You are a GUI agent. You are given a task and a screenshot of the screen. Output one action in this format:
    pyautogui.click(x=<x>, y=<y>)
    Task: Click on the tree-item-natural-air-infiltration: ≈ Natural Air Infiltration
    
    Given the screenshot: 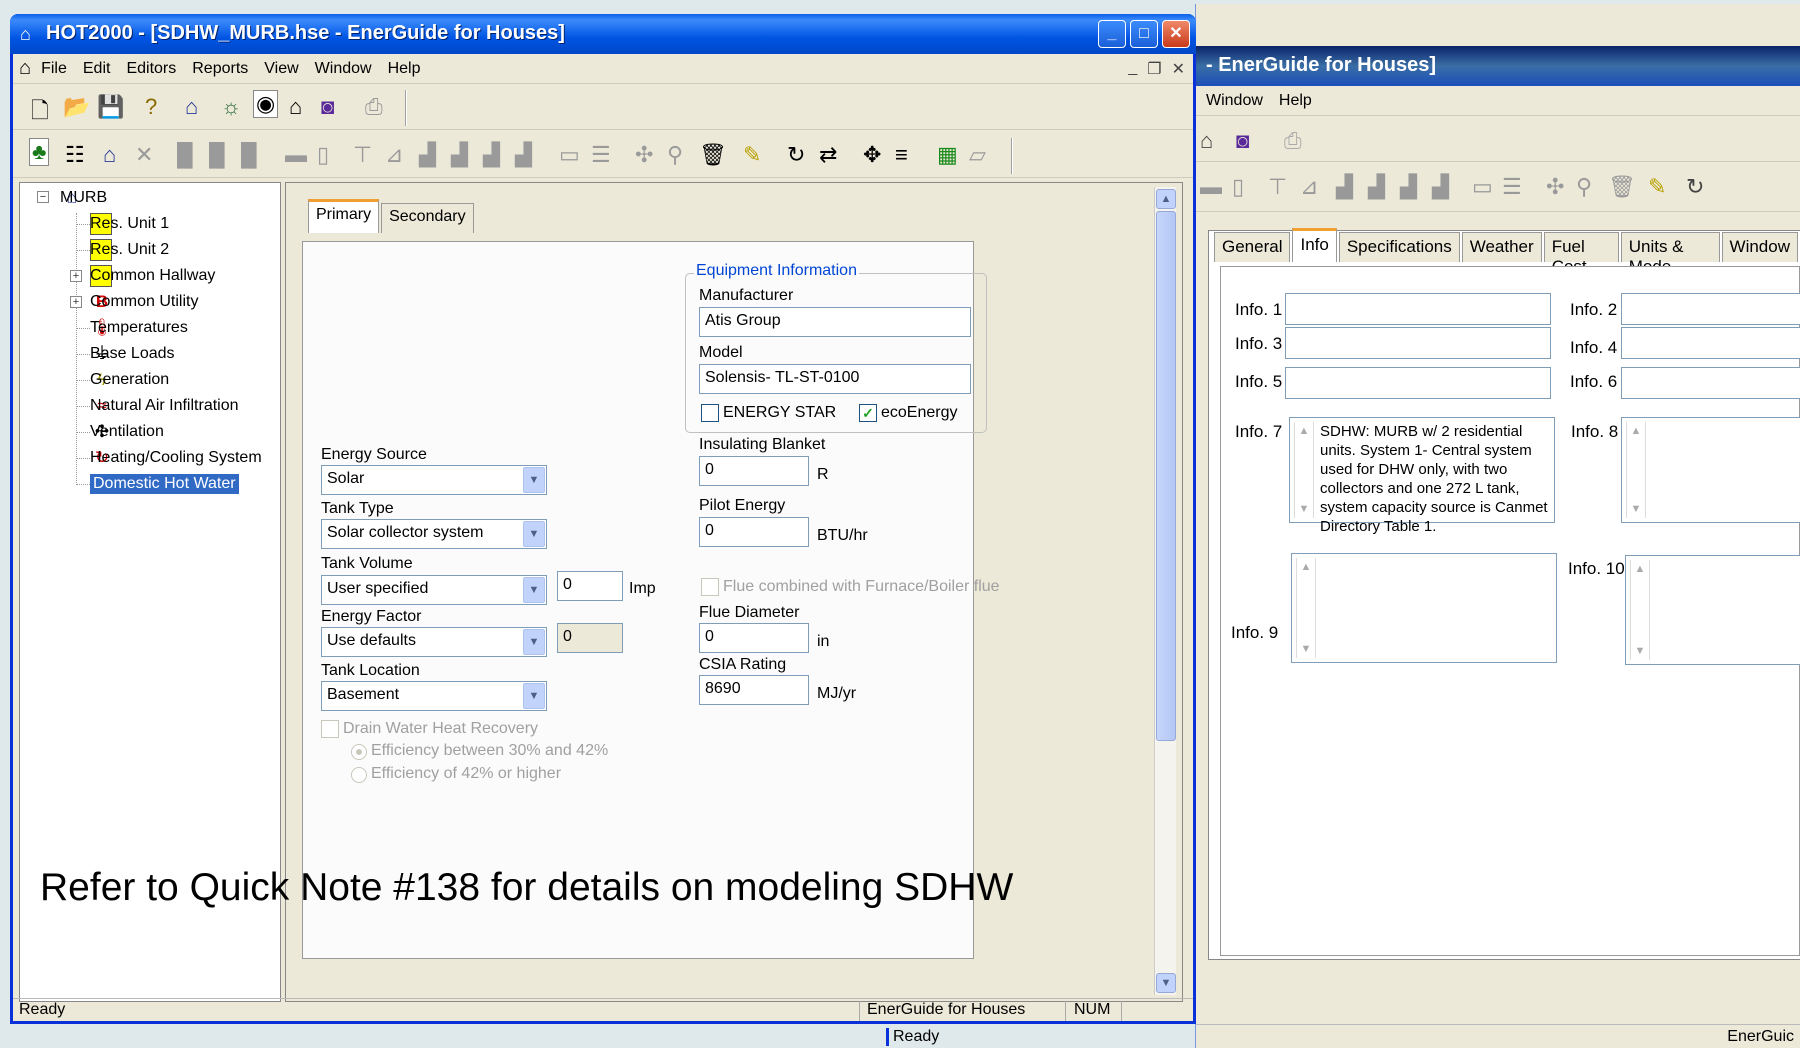 What is the action you would take?
    pyautogui.click(x=164, y=406)
    